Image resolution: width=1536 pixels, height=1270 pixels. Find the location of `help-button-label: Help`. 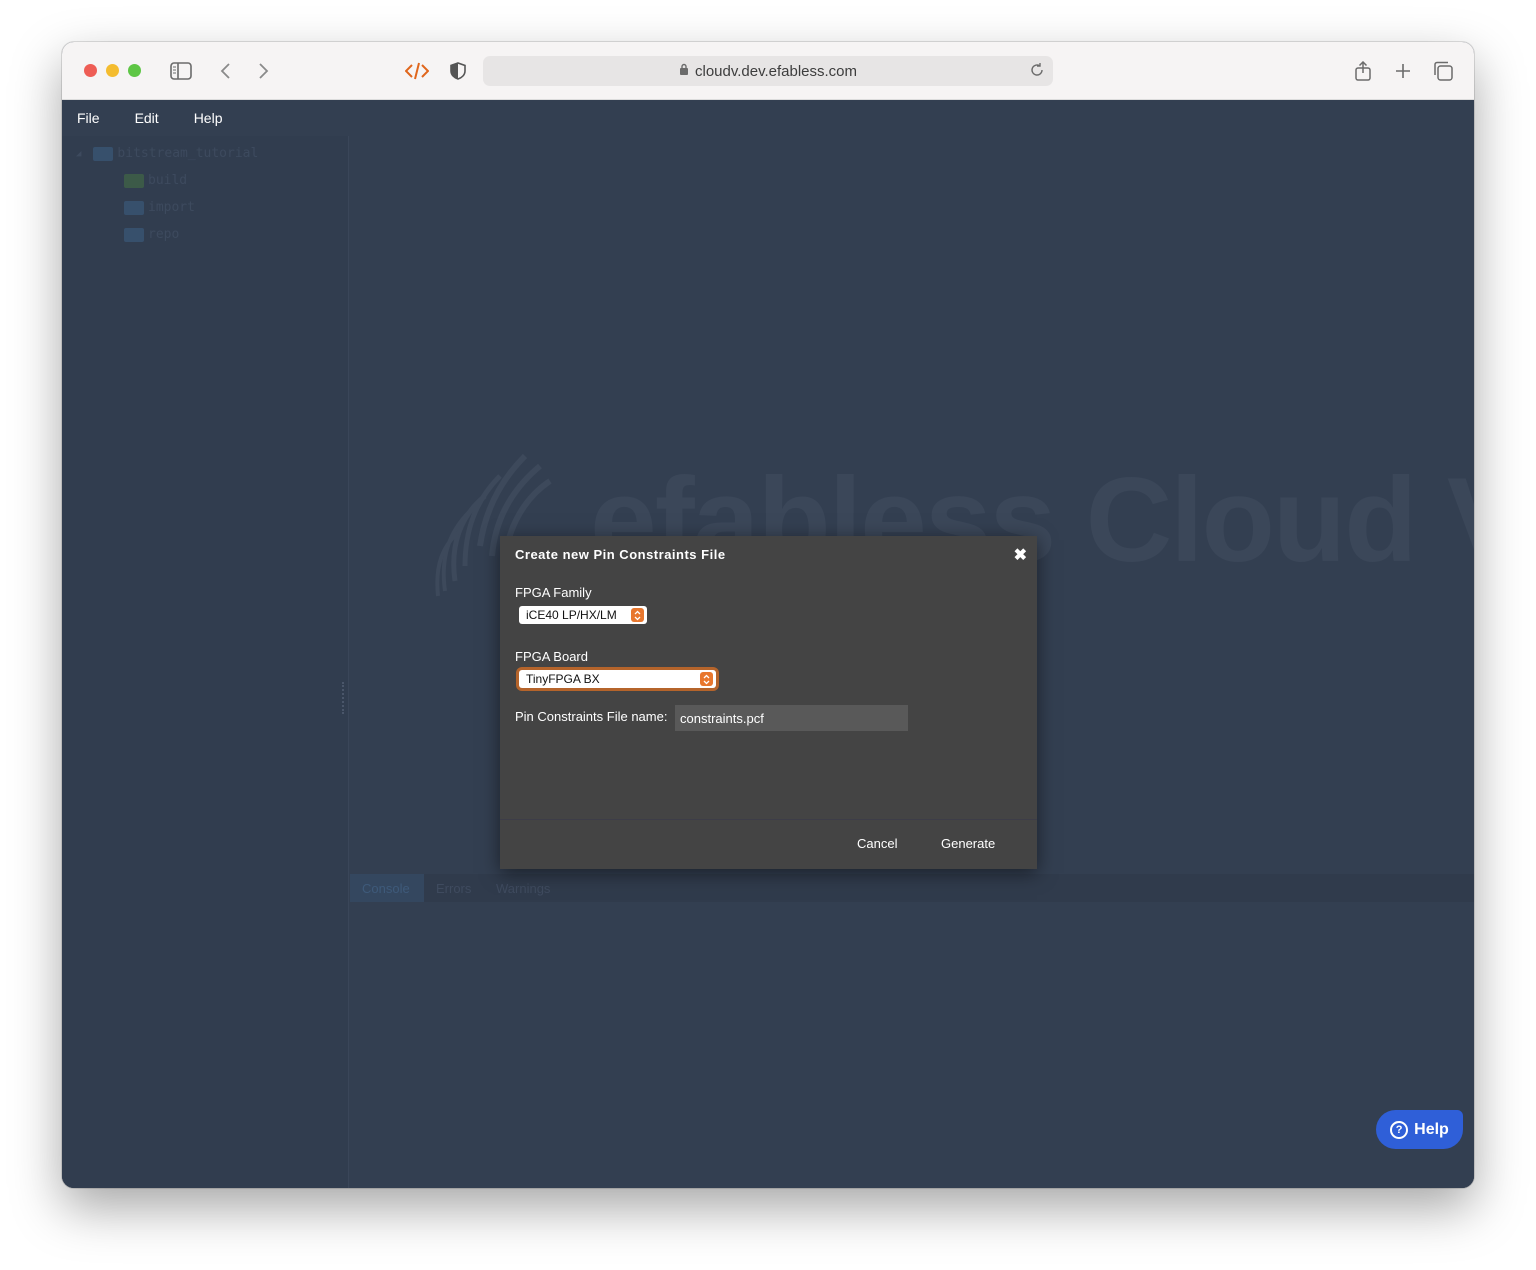

help-button-label: Help is located at coordinates (1431, 1129).